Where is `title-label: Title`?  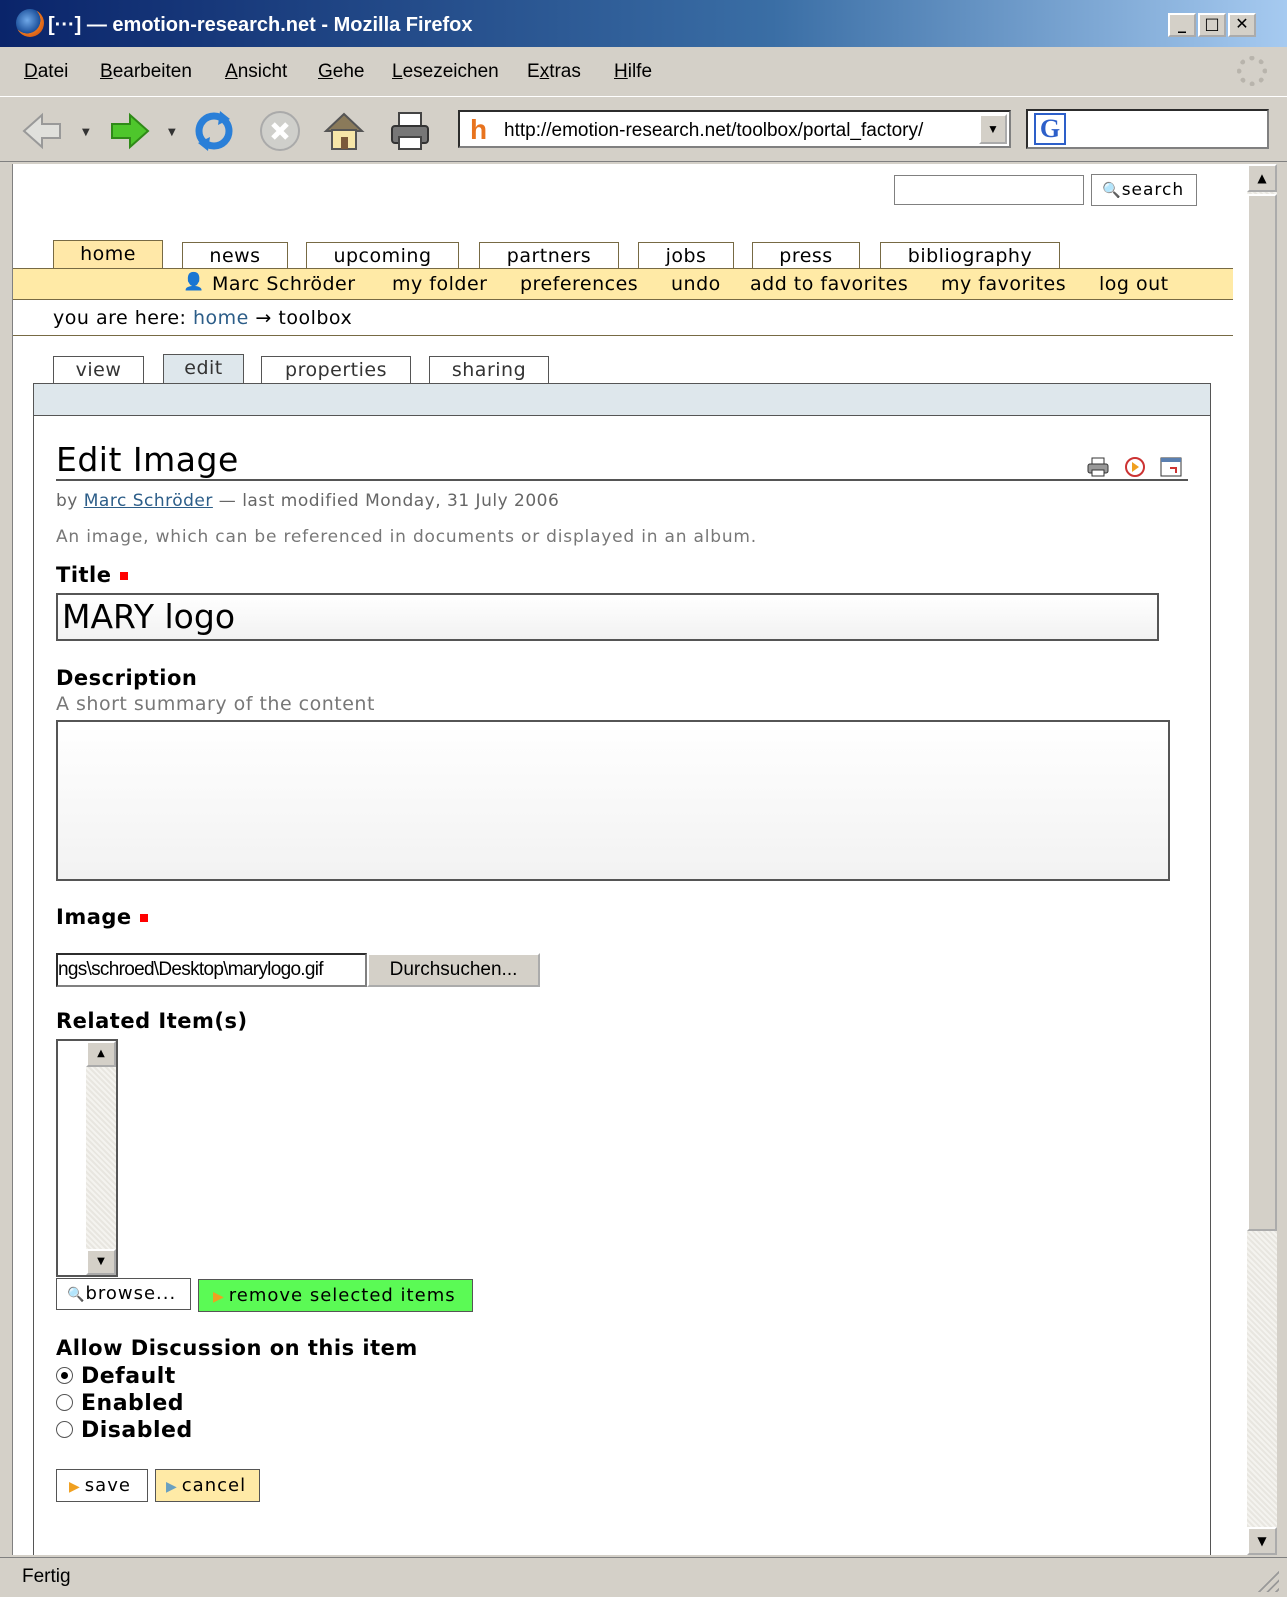 title-label: Title is located at coordinates (92, 575).